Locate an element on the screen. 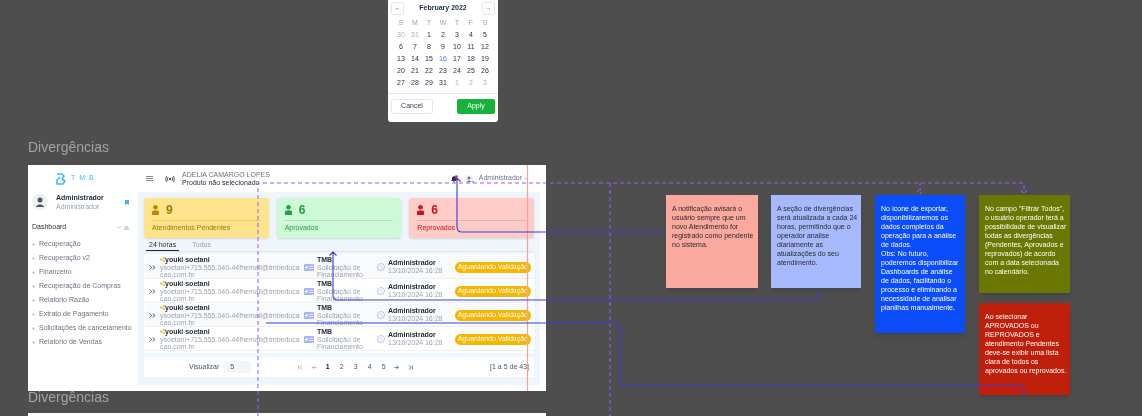 The image size is (1142, 416). last-page-icon is located at coordinates (411, 367).